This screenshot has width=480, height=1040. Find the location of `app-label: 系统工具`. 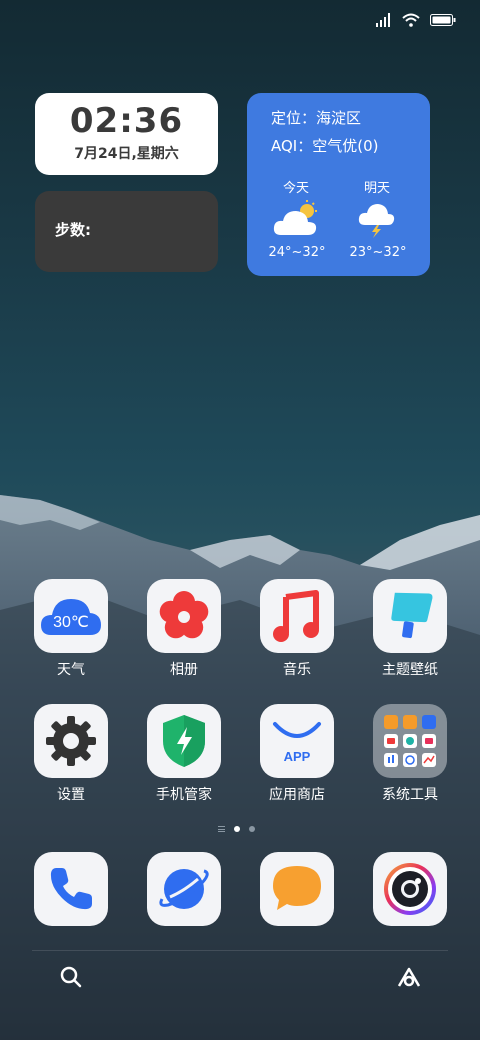

app-label: 系统工具 is located at coordinates (410, 795).